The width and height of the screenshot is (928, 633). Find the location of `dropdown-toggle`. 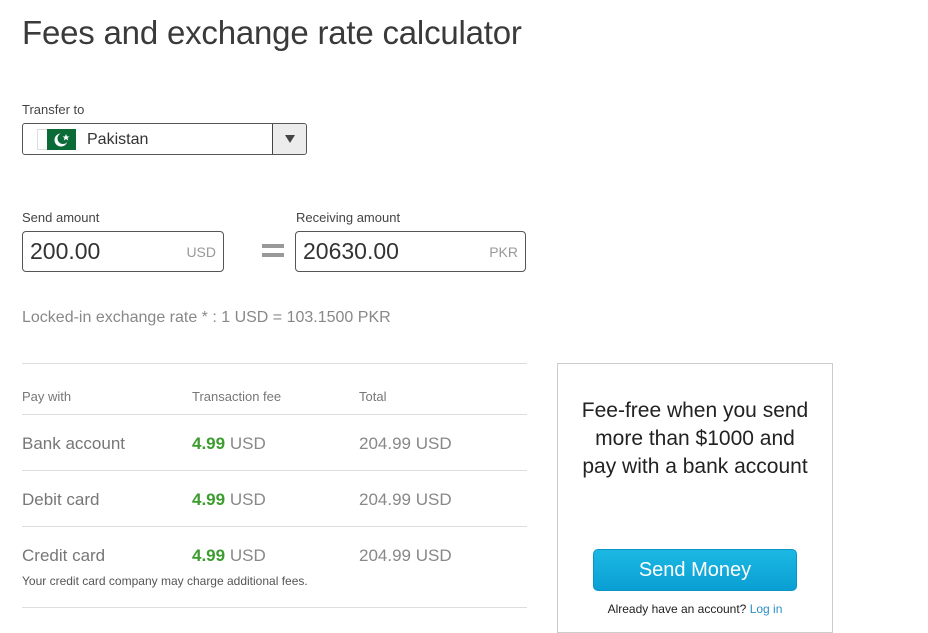

dropdown-toggle is located at coordinates (289, 139).